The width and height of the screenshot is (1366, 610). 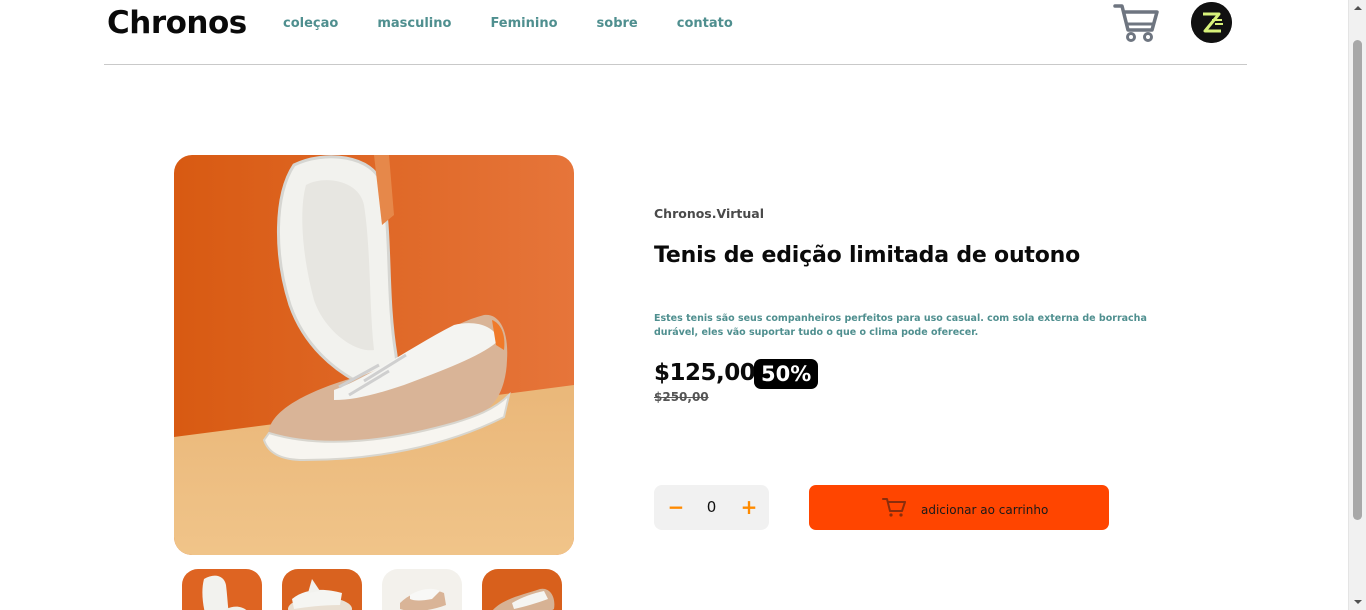 What do you see at coordinates (749, 507) in the screenshot?
I see `increase-quantity-button: +` at bounding box center [749, 507].